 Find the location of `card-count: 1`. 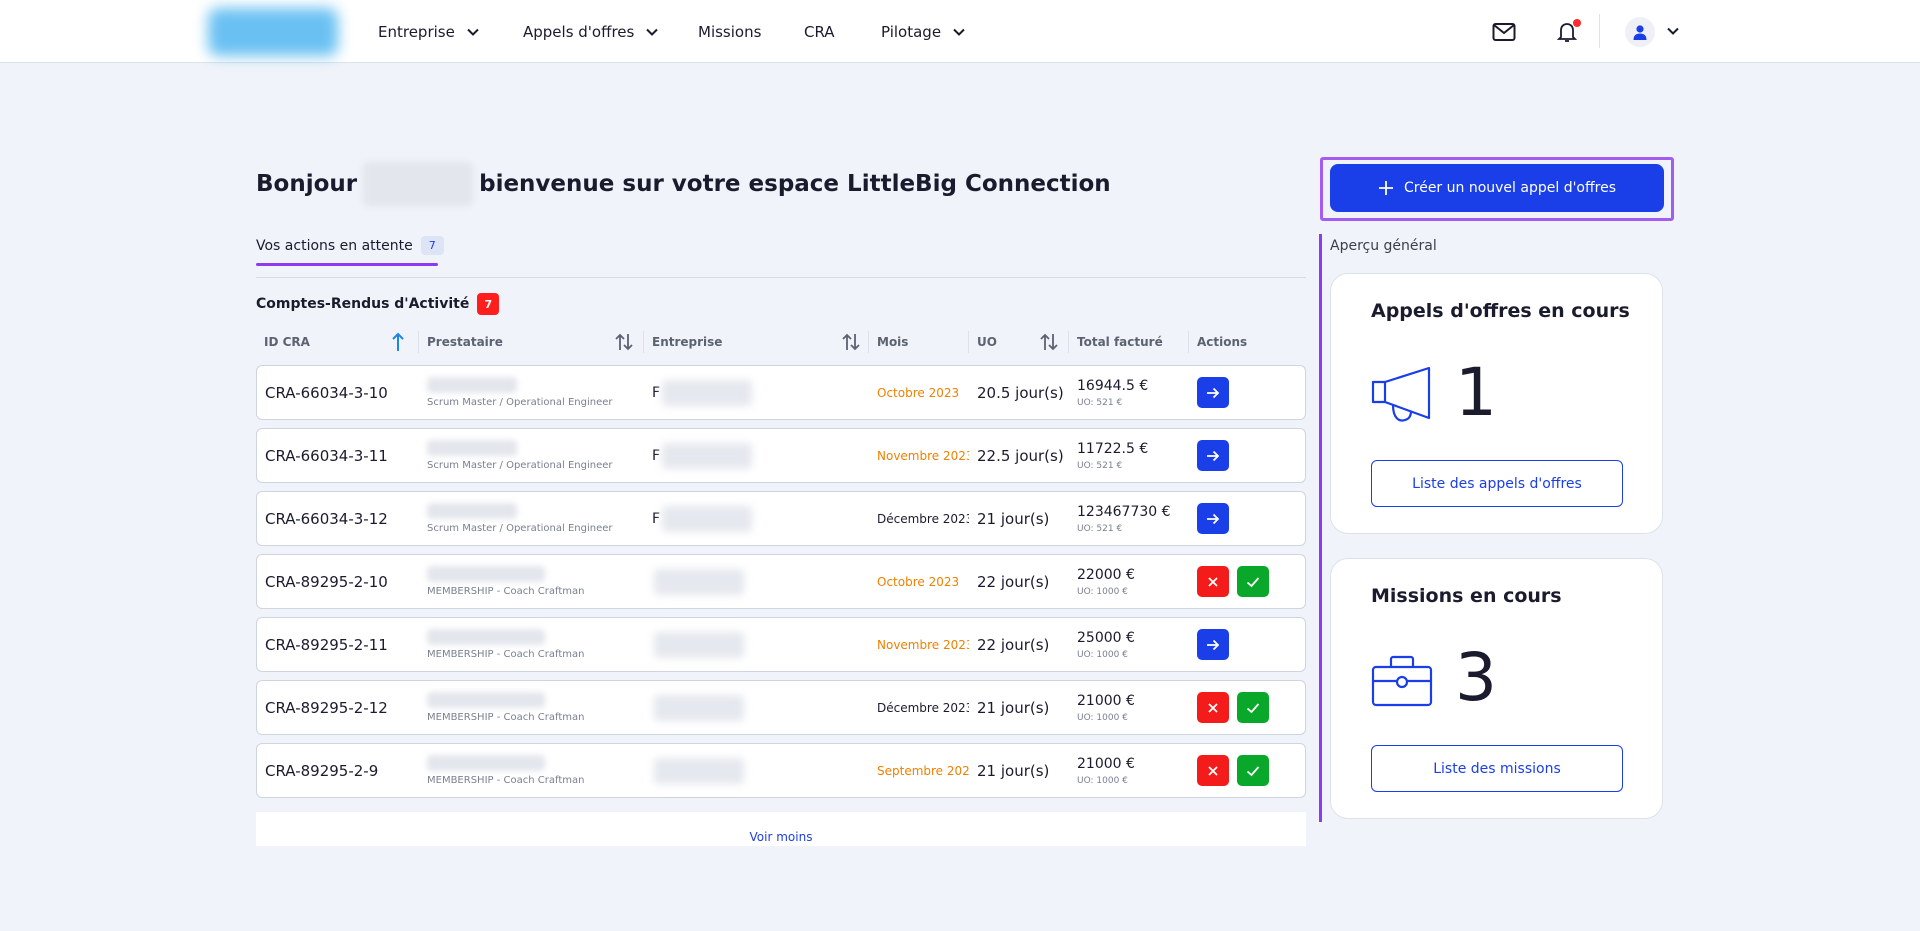

card-count: 1 is located at coordinates (1476, 392).